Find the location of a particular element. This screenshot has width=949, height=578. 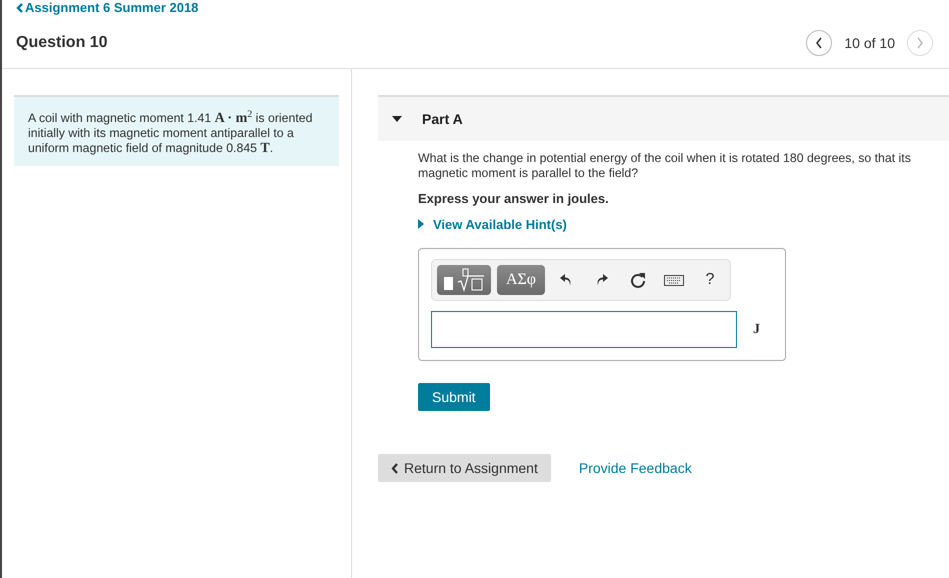

radical-template-icon is located at coordinates (464, 280).